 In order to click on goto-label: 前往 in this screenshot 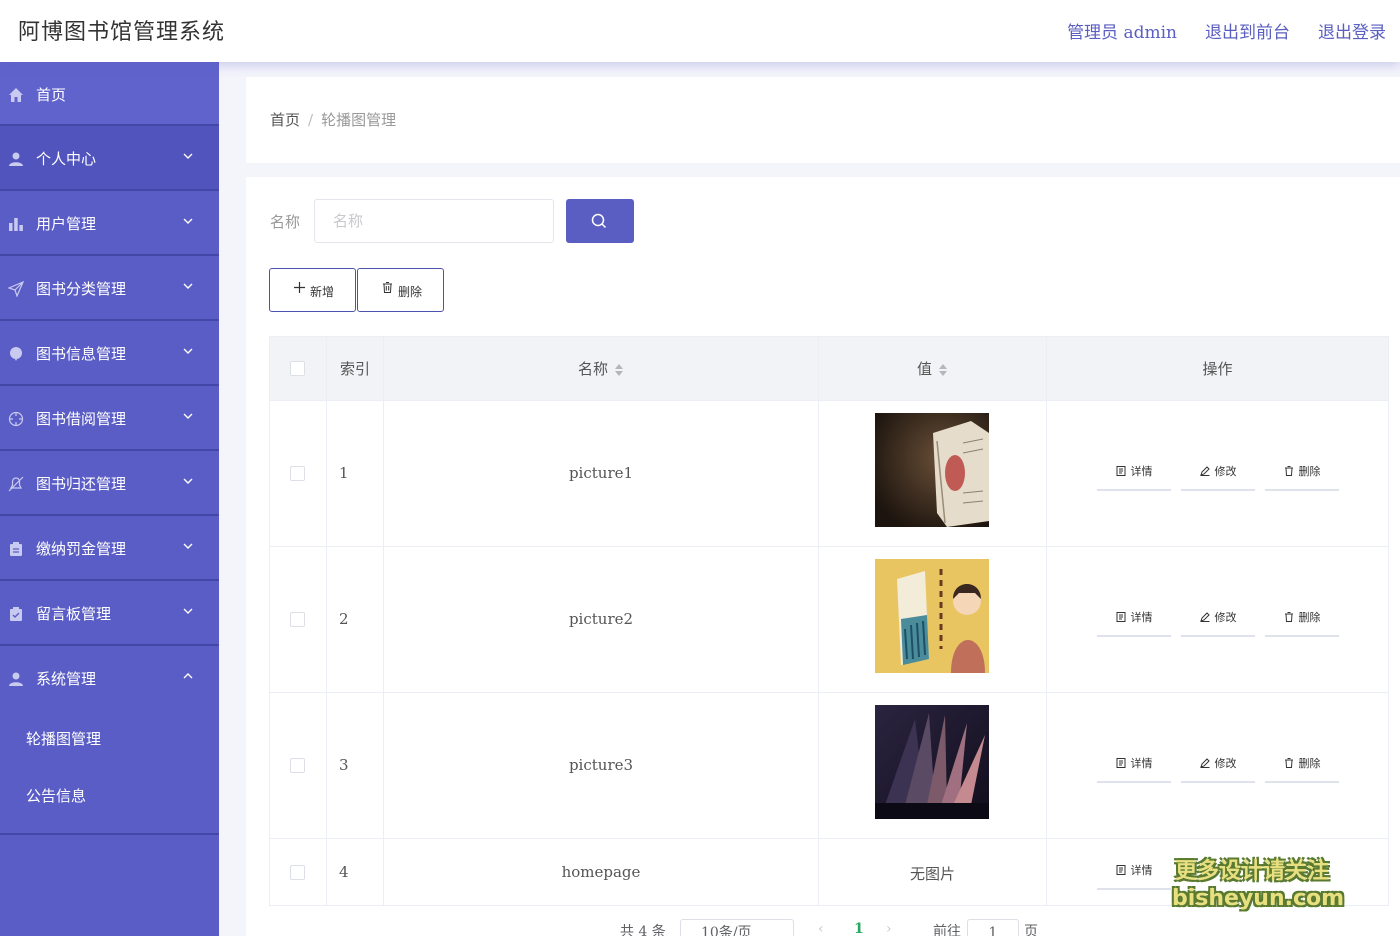, I will do `click(947, 930)`.